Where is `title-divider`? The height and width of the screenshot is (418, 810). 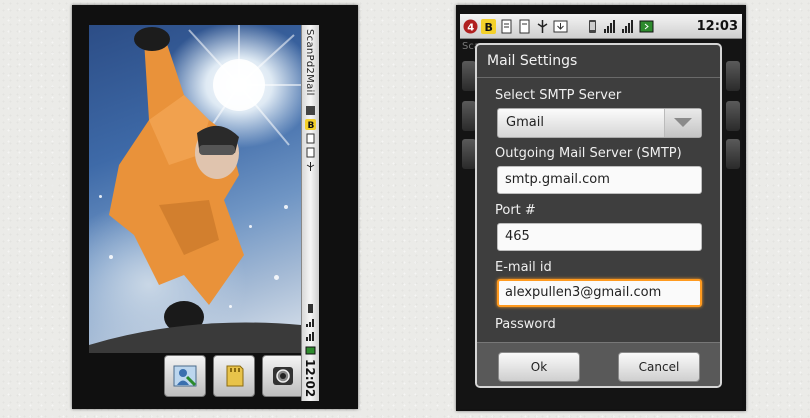 title-divider is located at coordinates (598, 77).